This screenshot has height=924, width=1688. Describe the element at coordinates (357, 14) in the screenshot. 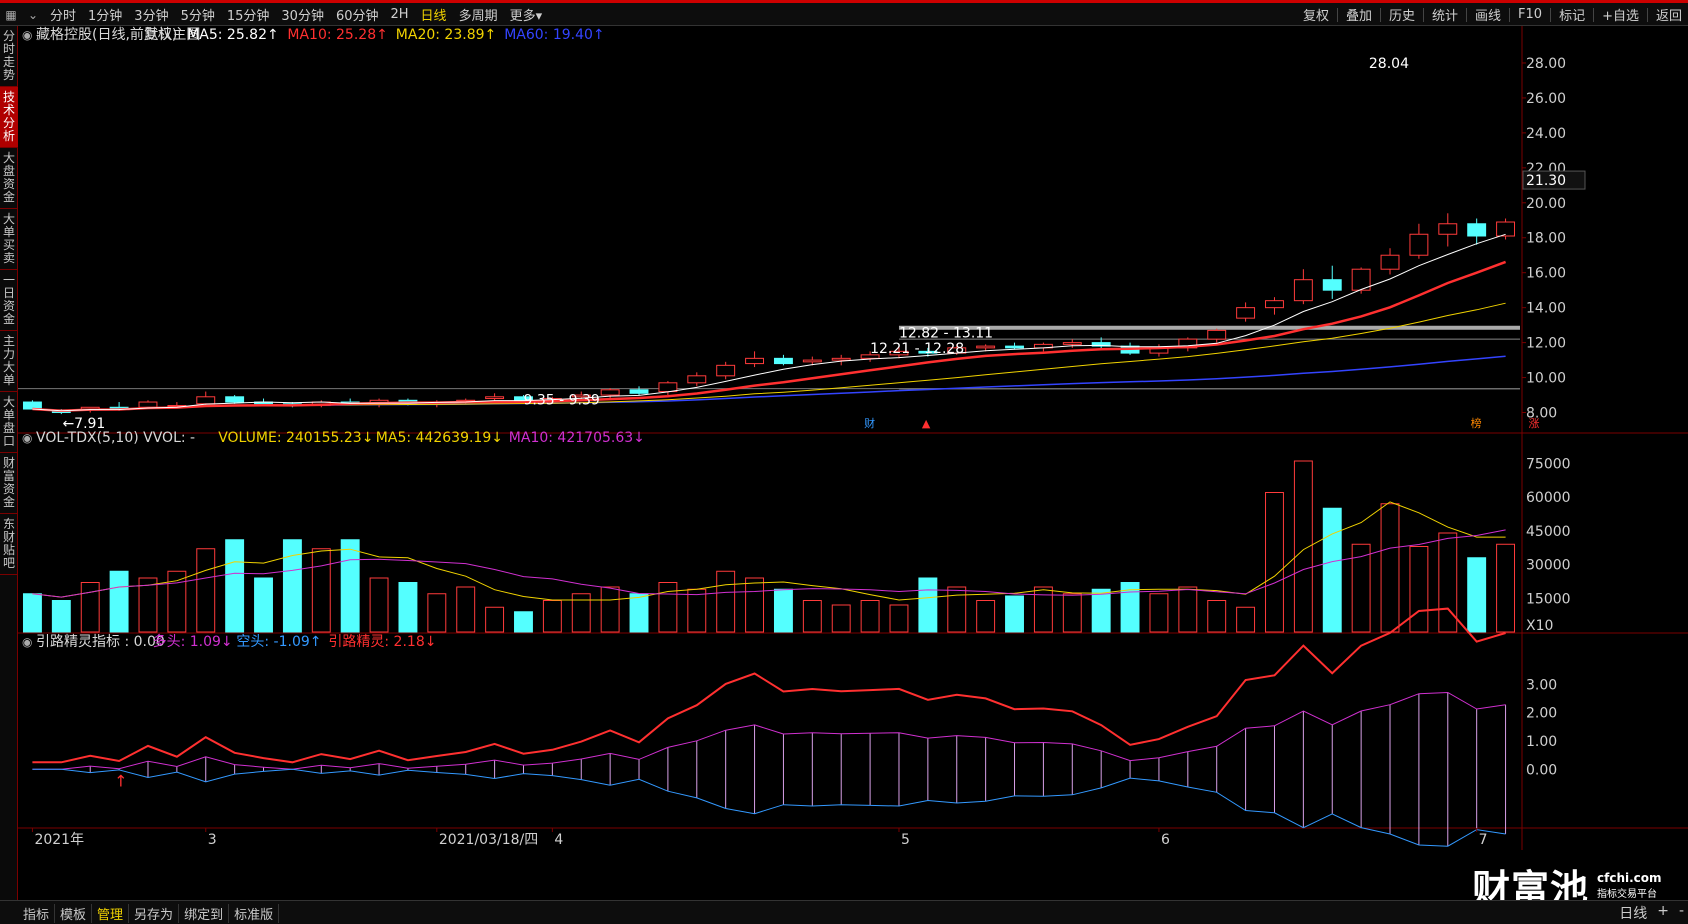

I see `period-tab-6: 60分钟` at that location.